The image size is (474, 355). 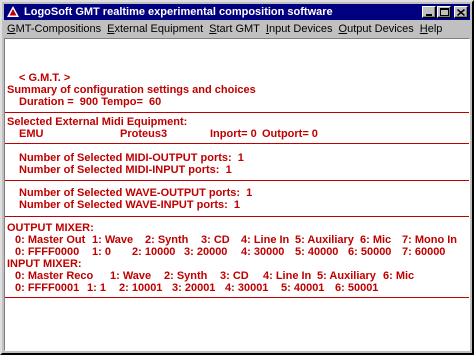 What do you see at coordinates (215, 240) in the screenshot?
I see `output-mixer-channel: 3: CD` at bounding box center [215, 240].